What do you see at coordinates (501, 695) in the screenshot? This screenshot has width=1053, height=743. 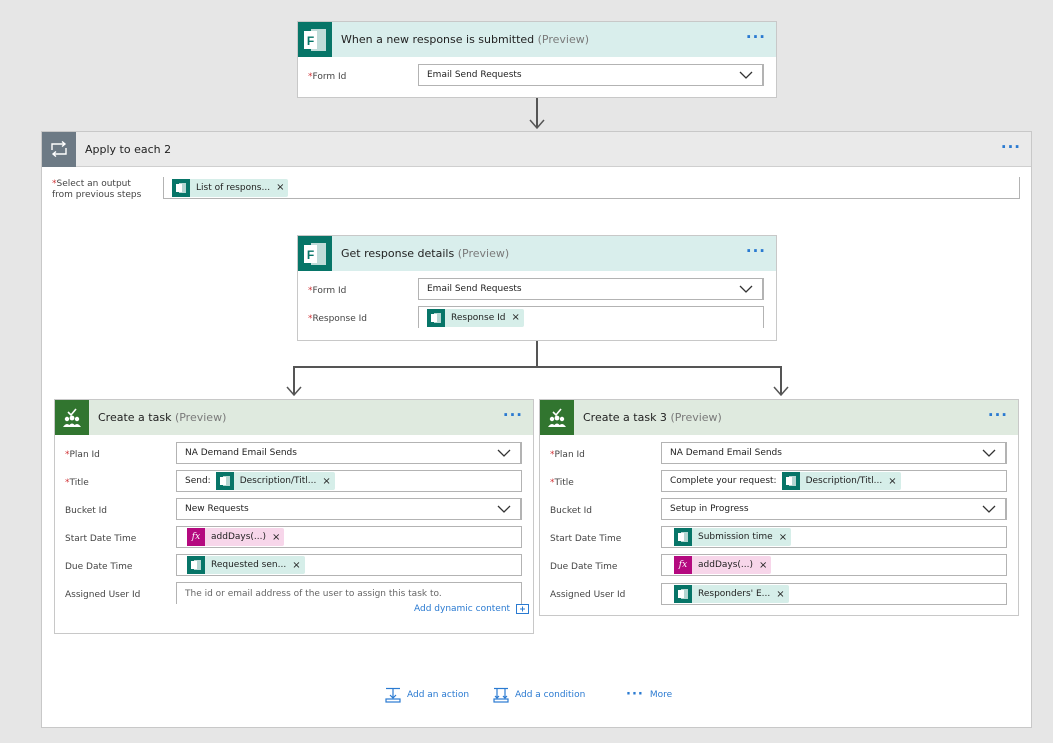 I see `add-condition-icon` at bounding box center [501, 695].